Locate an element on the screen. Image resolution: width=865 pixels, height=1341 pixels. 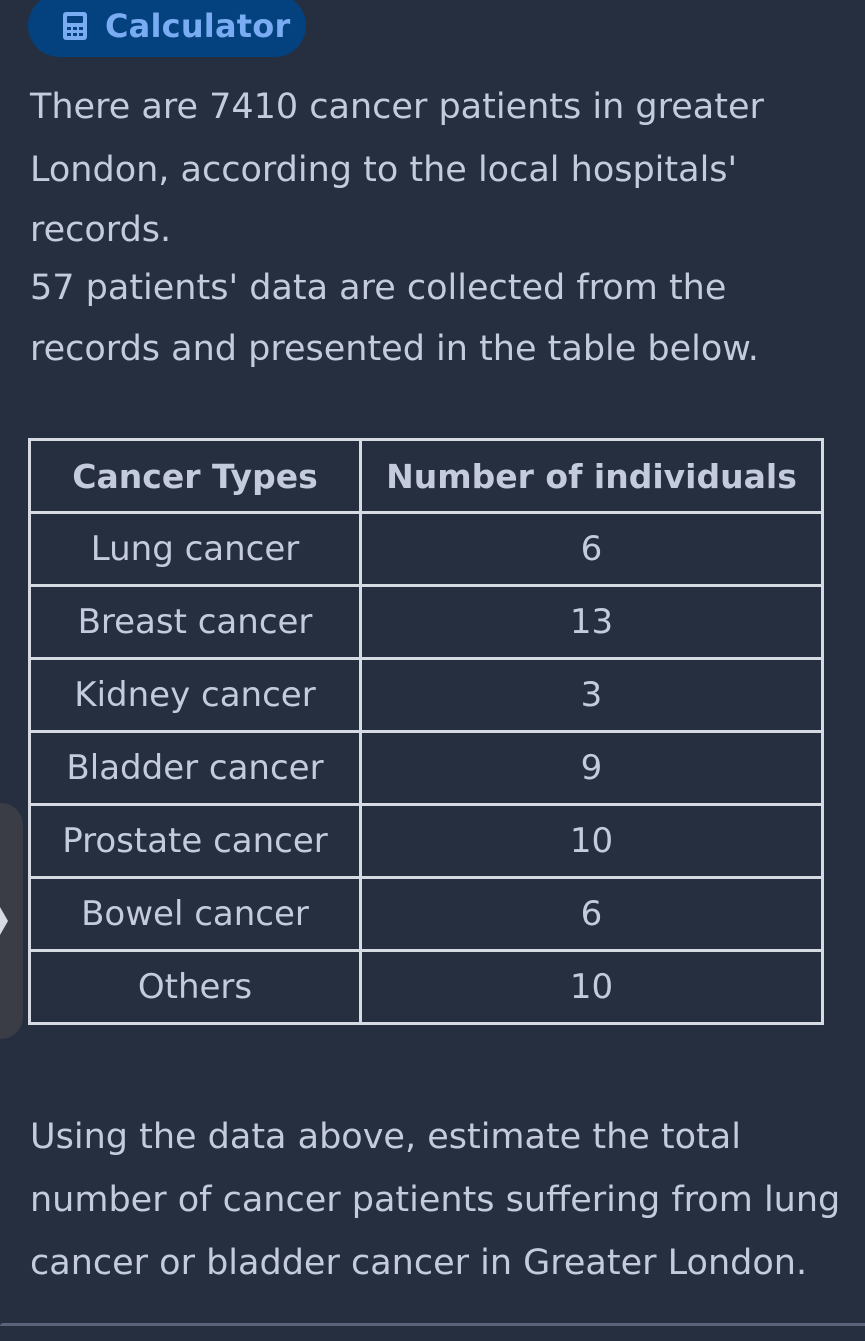
calculator-button: Calculator is located at coordinates (167, 28).